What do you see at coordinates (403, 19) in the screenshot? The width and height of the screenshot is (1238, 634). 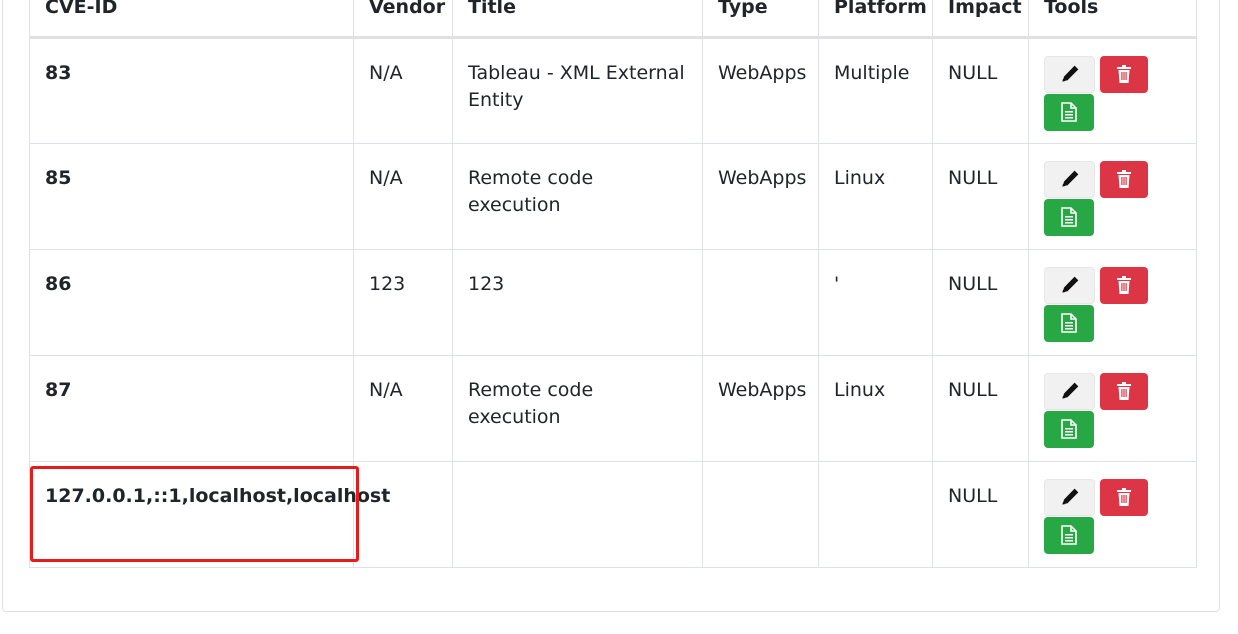 I see `column-header-vendor: Vendor` at bounding box center [403, 19].